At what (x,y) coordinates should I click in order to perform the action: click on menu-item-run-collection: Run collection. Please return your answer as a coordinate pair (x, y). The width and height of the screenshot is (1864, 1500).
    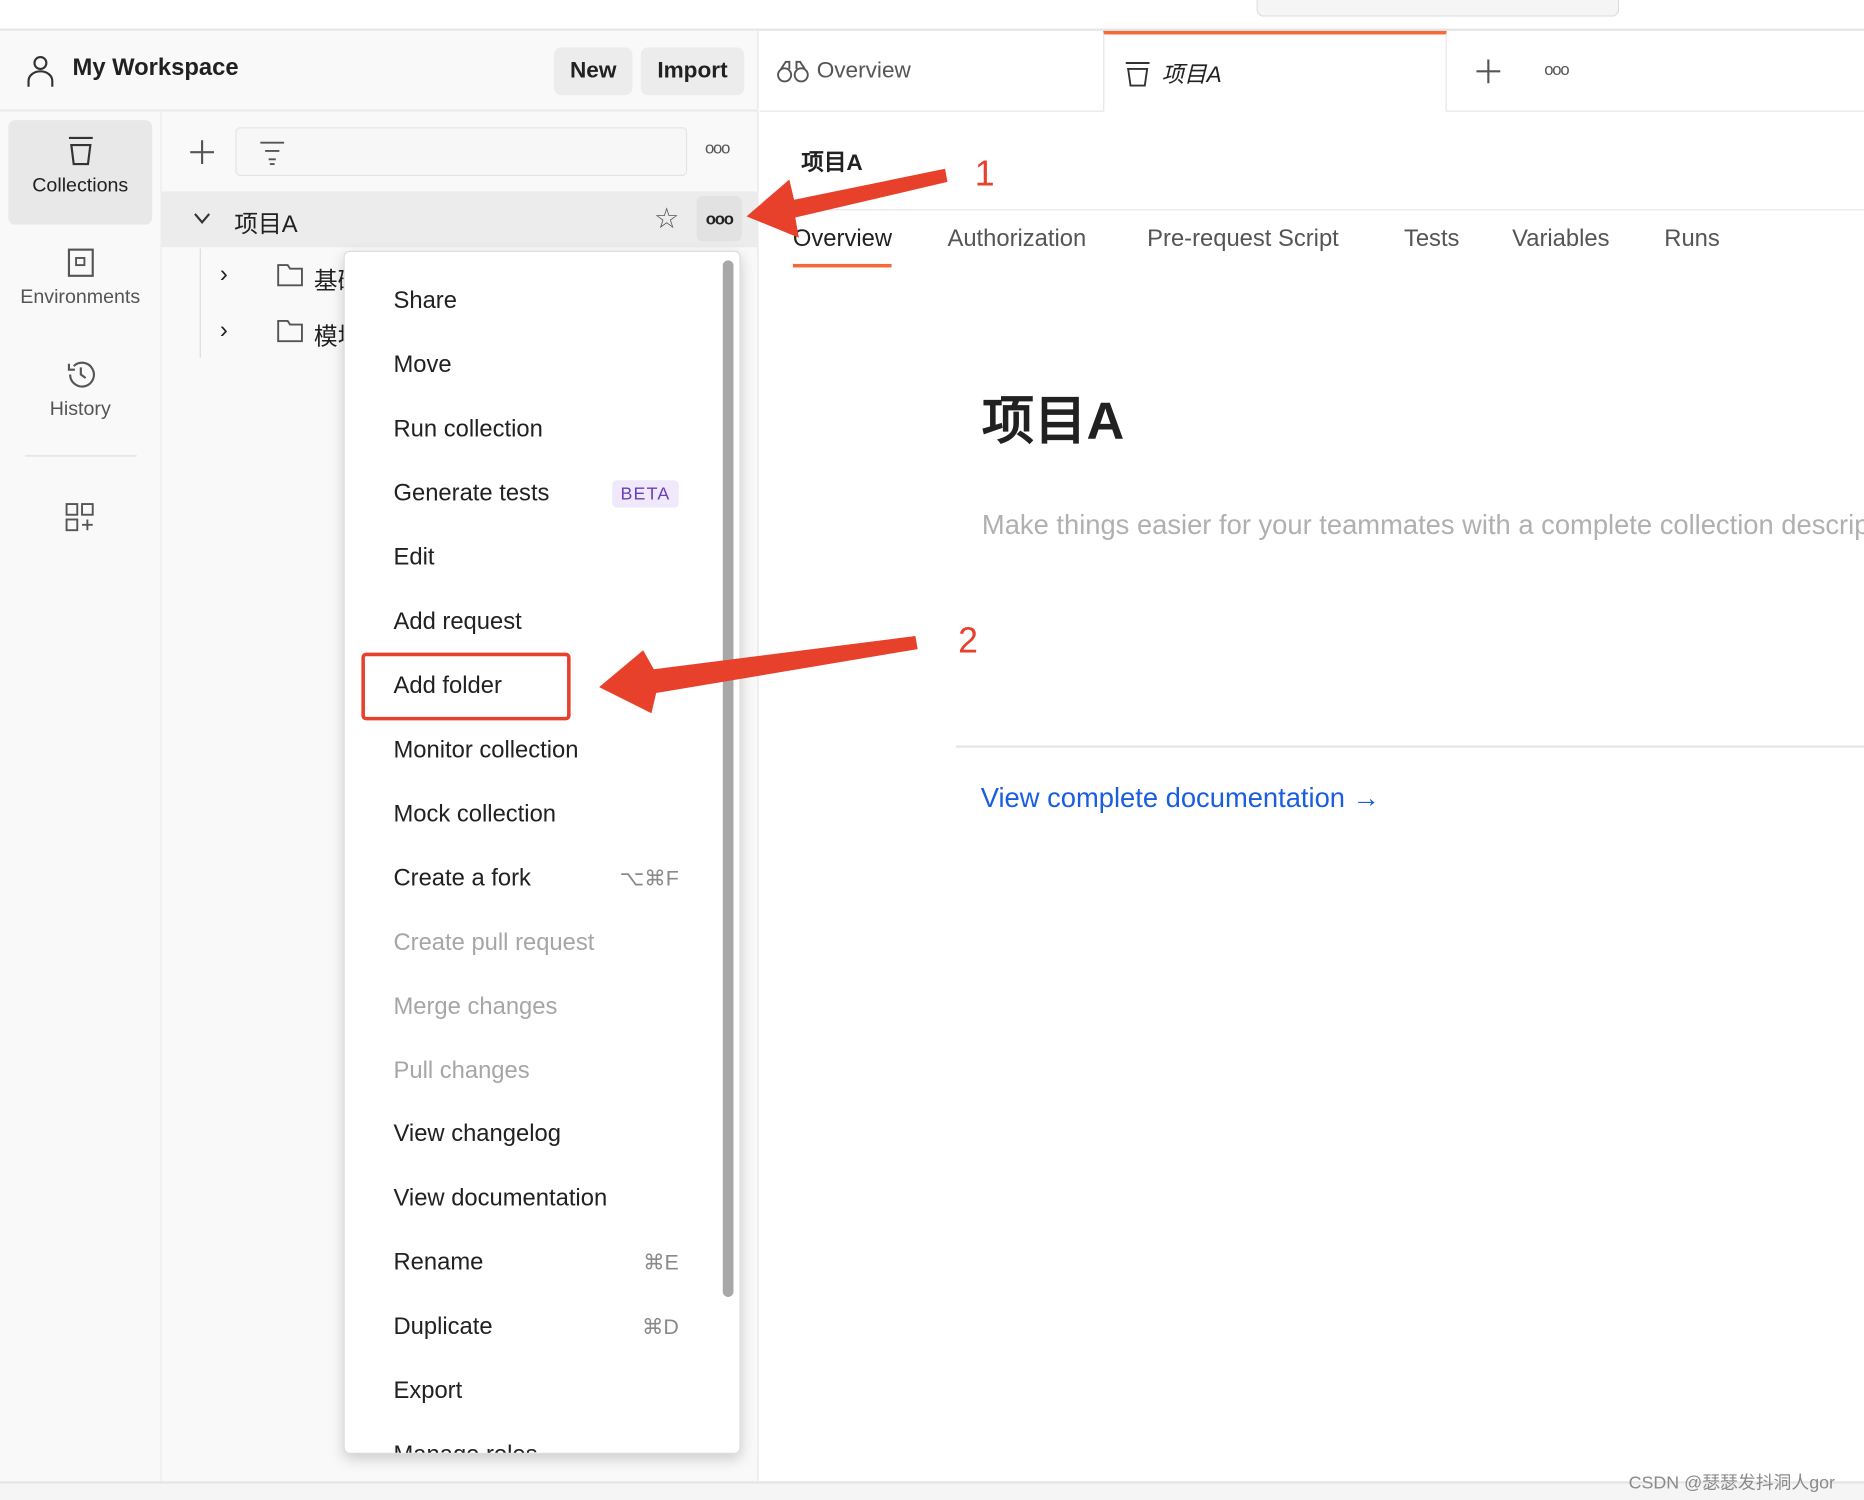
    Looking at the image, I should click on (535, 429).